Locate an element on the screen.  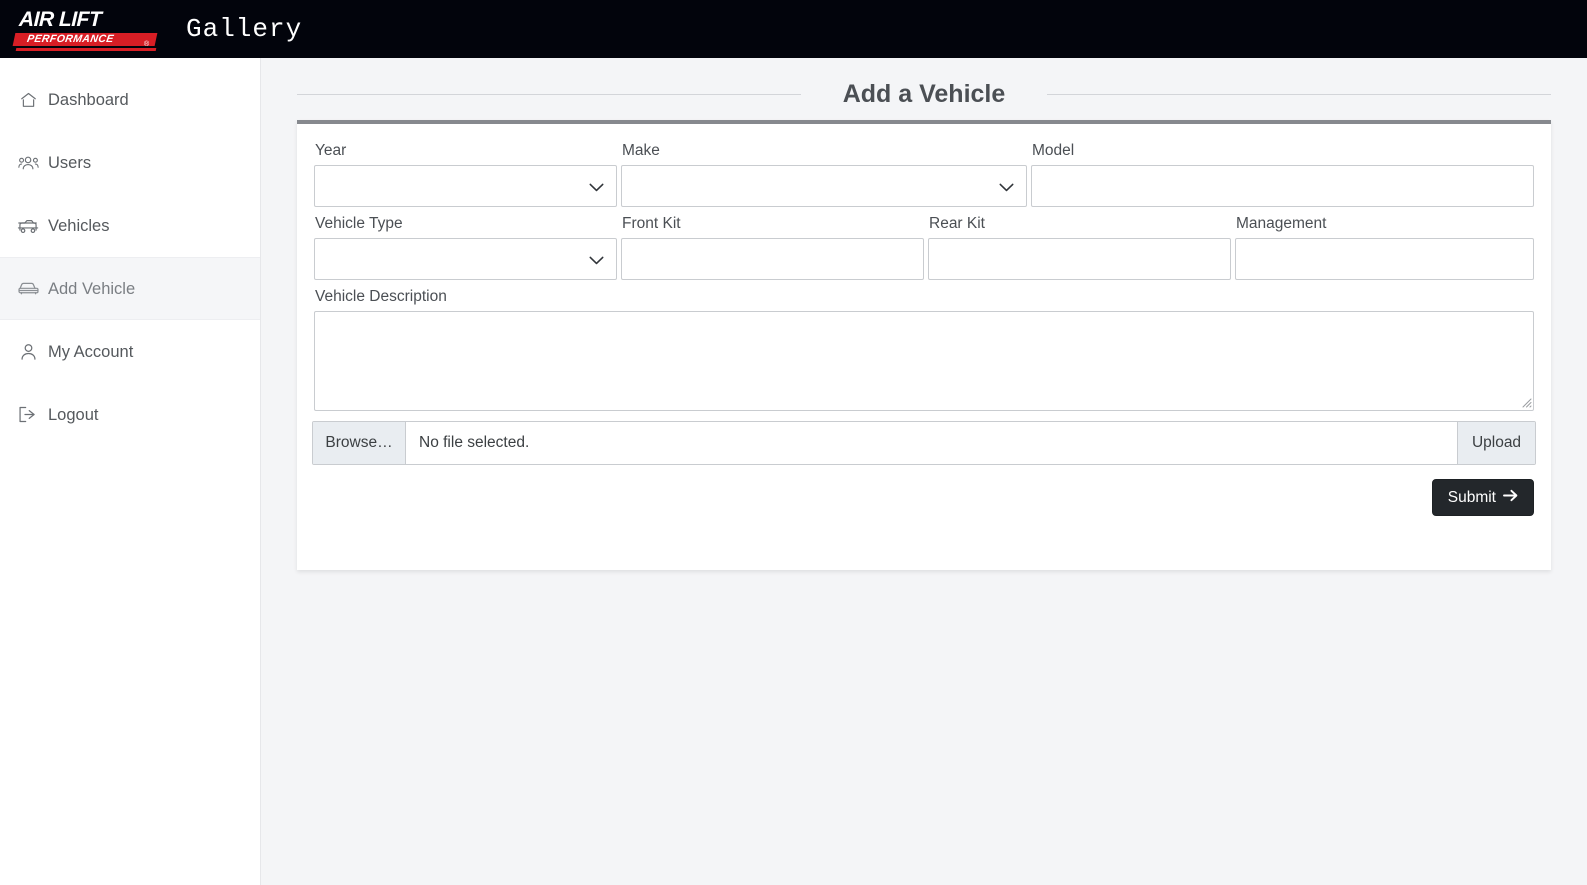
field-group-year: Year is located at coordinates (465, 173).